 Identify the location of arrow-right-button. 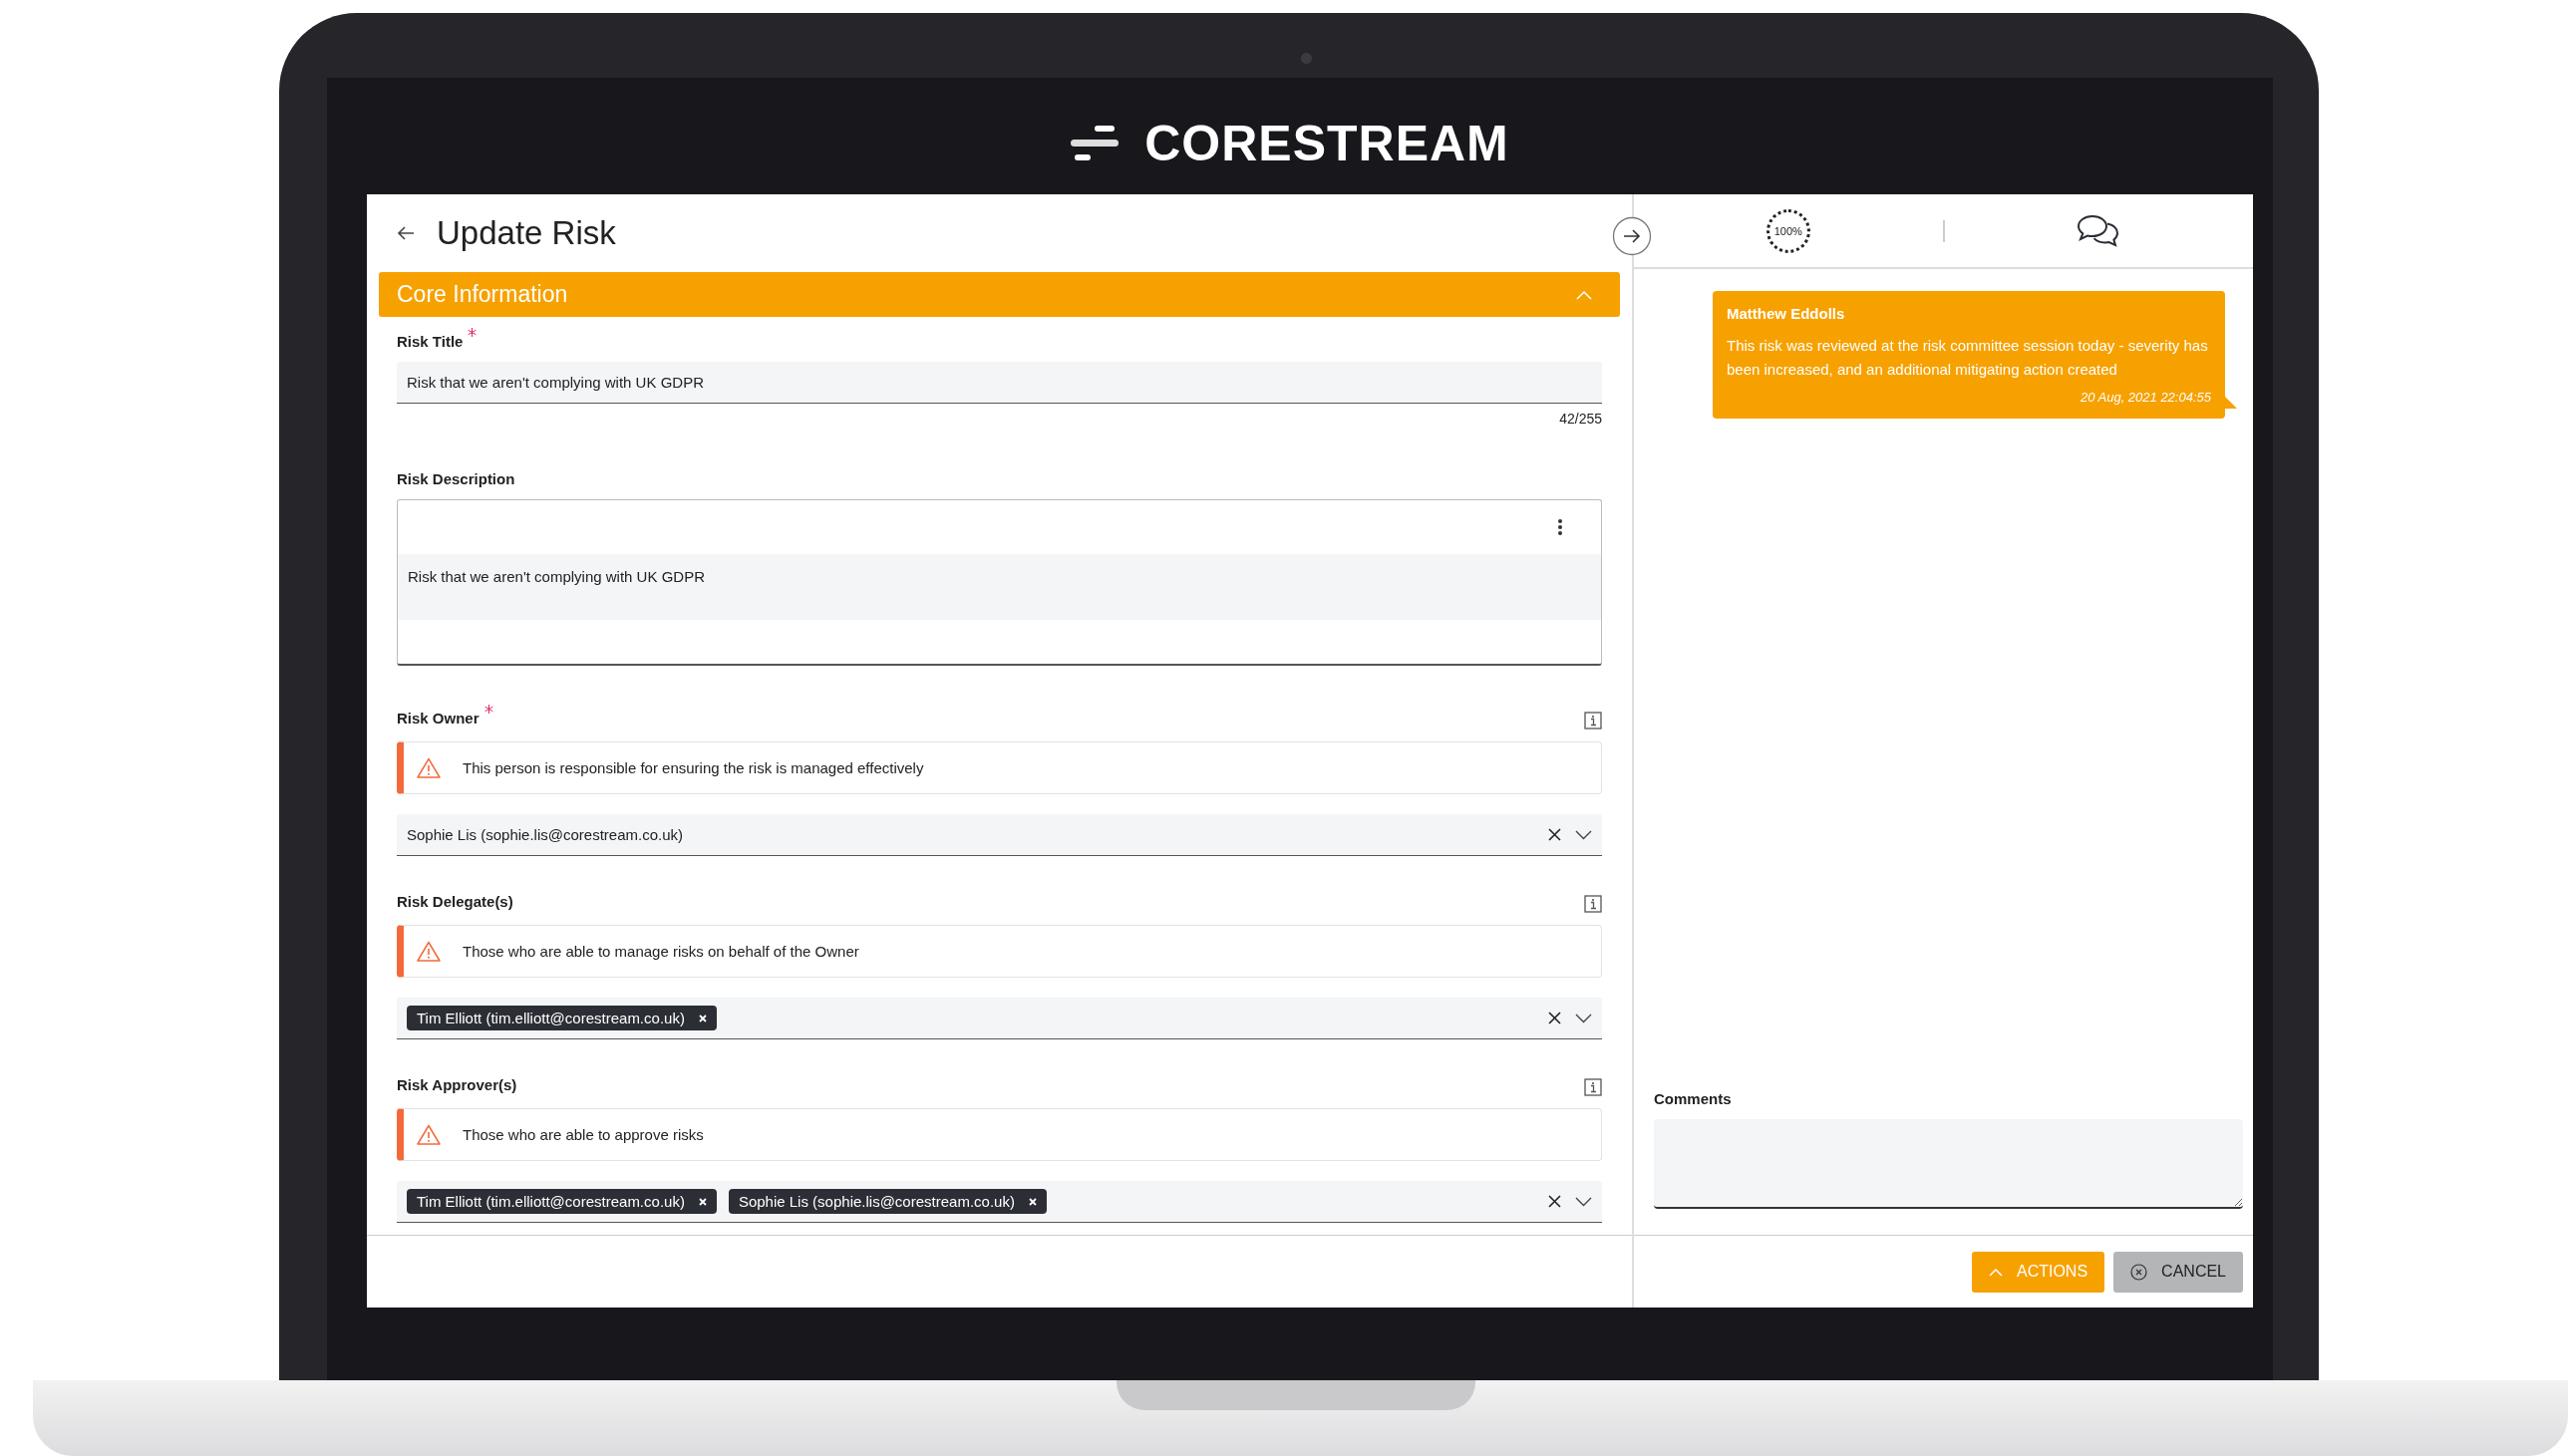
(1632, 236).